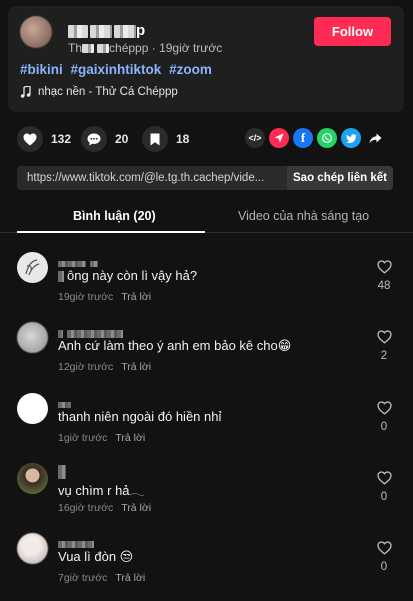  What do you see at coordinates (183, 139) in the screenshot?
I see `save-count: 18` at bounding box center [183, 139].